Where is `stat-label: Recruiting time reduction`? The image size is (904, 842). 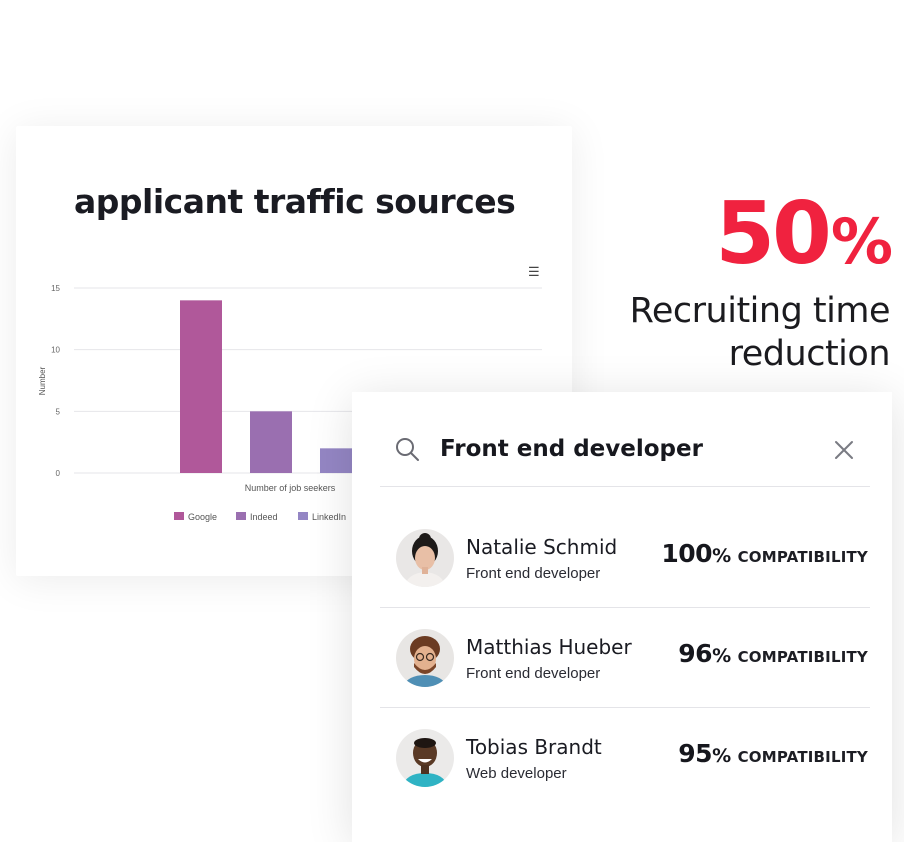 stat-label: Recruiting time reduction is located at coordinates (760, 333).